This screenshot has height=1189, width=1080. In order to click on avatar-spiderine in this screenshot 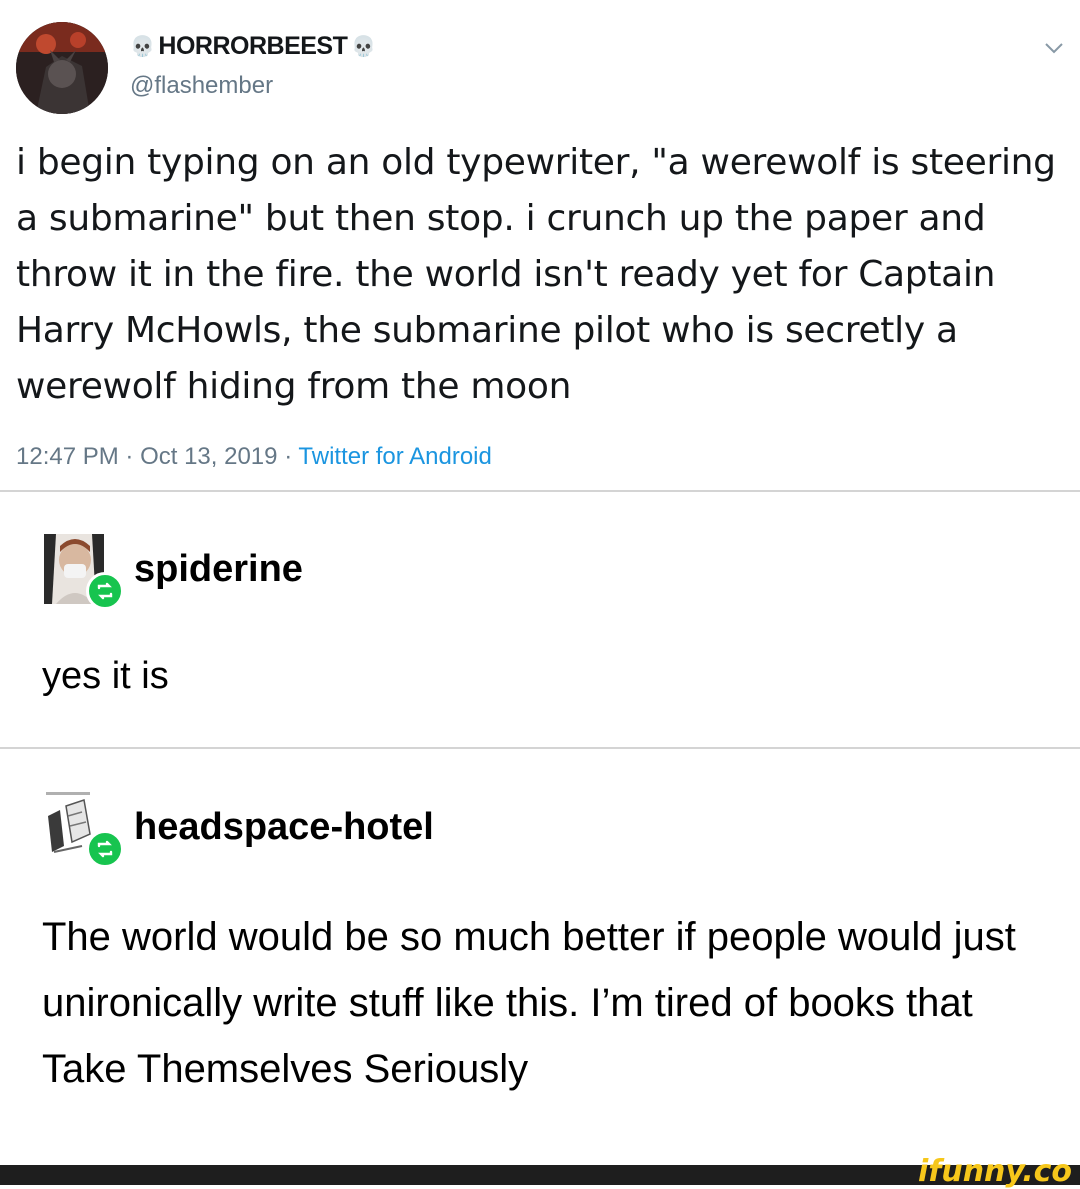, I will do `click(83, 570)`.